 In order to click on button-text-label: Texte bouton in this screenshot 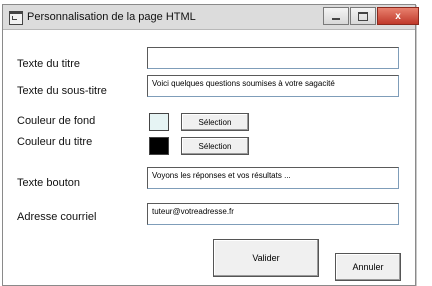, I will do `click(48, 183)`.